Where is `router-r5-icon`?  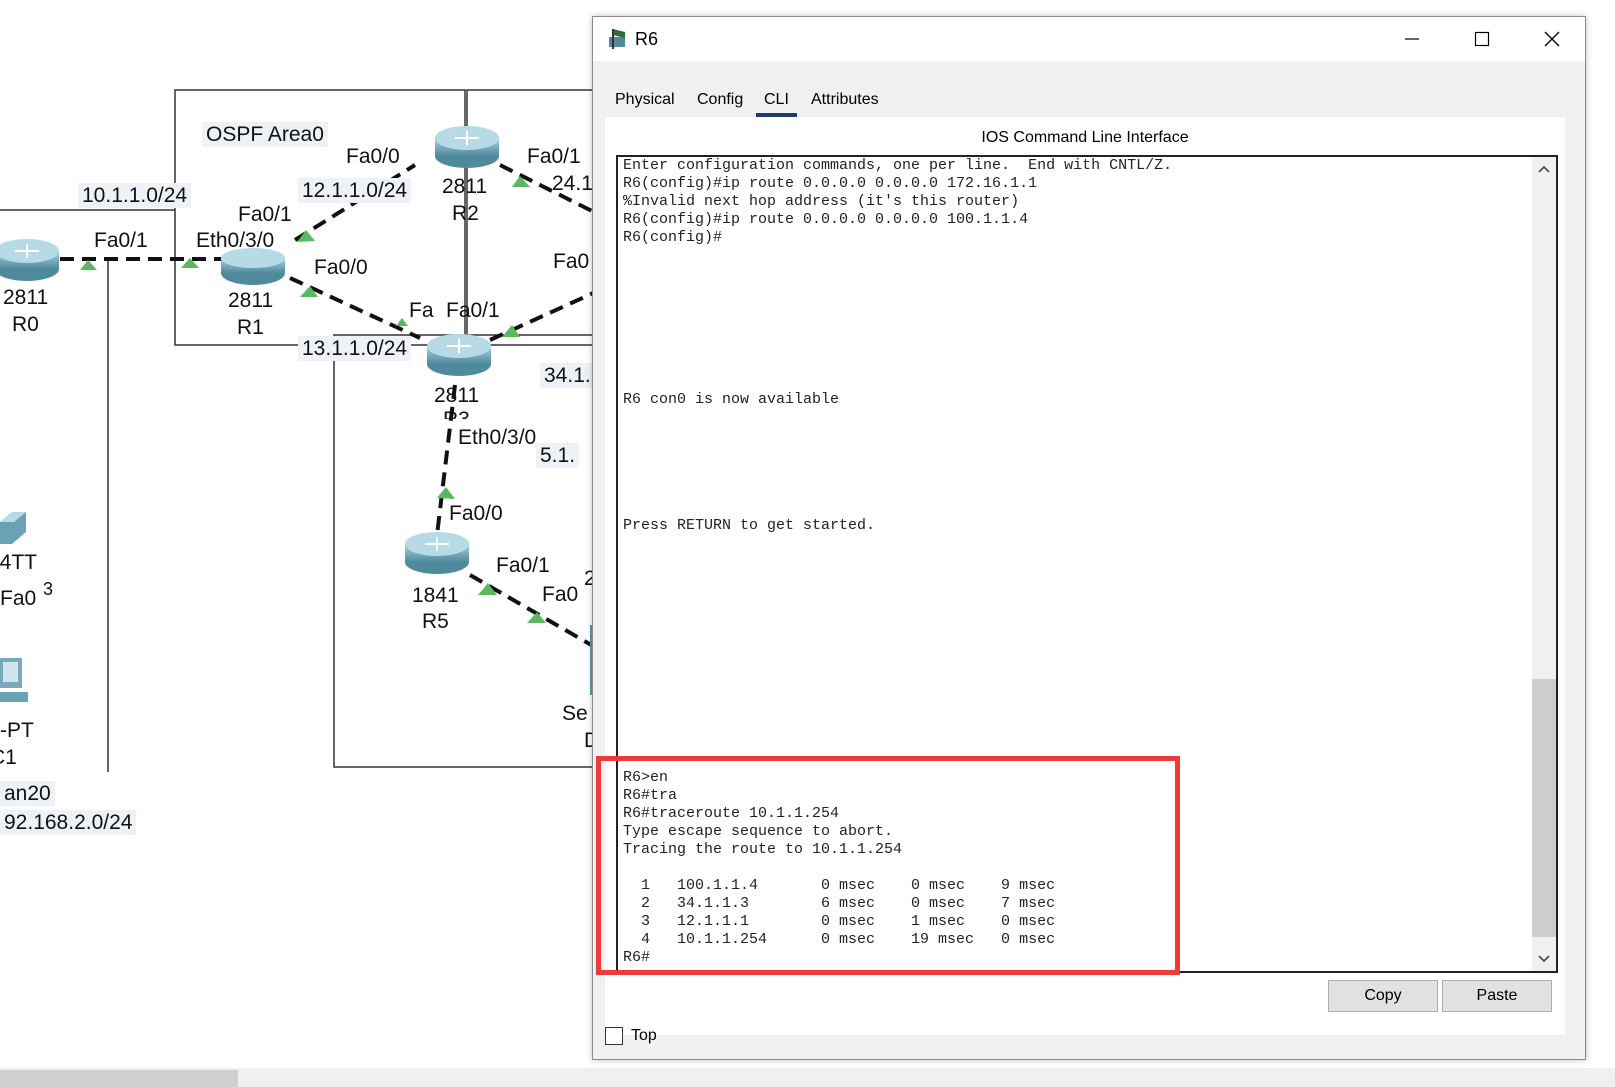
router-r5-icon is located at coordinates (437, 552).